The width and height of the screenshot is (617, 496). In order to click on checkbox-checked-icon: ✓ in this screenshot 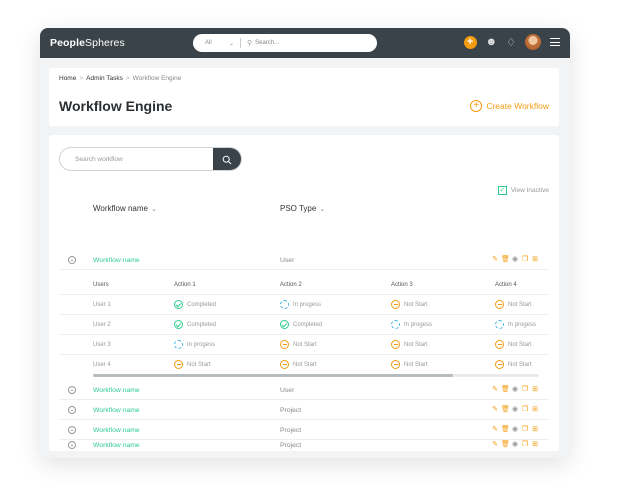, I will do `click(502, 190)`.